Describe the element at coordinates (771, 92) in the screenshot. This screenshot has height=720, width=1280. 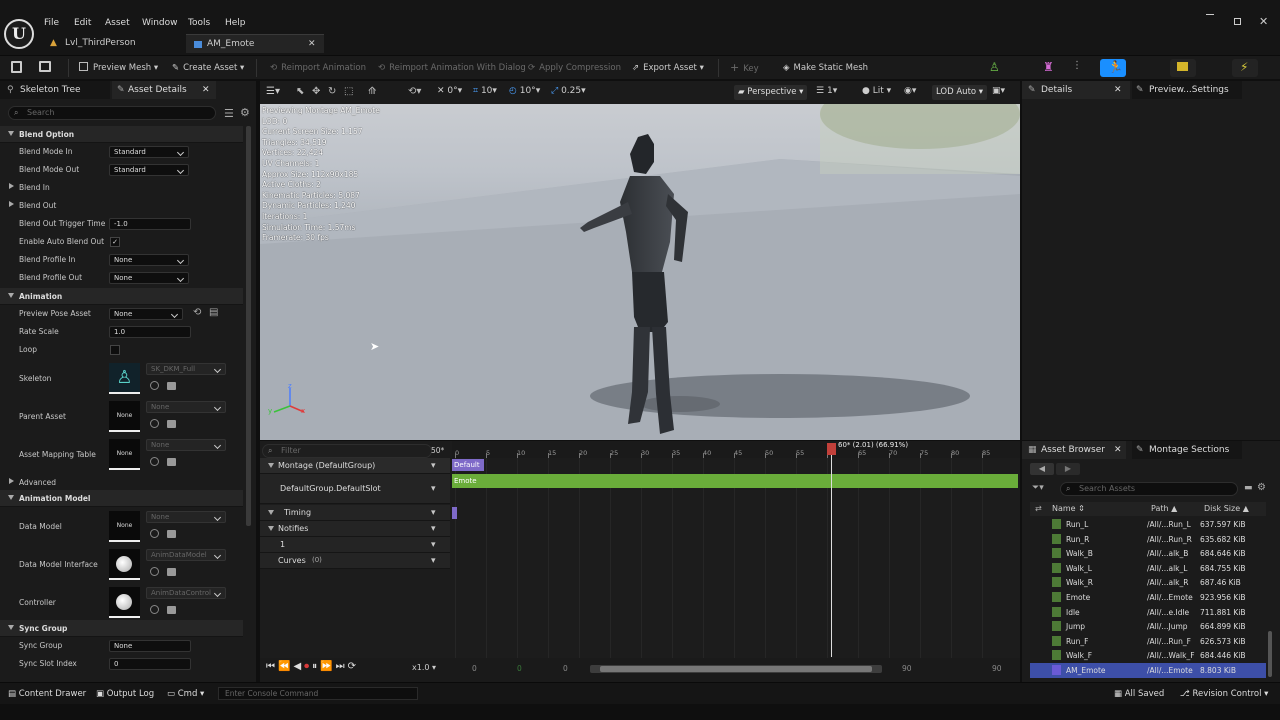
I see `perspective-button: ▰ Perspective ▾` at that location.